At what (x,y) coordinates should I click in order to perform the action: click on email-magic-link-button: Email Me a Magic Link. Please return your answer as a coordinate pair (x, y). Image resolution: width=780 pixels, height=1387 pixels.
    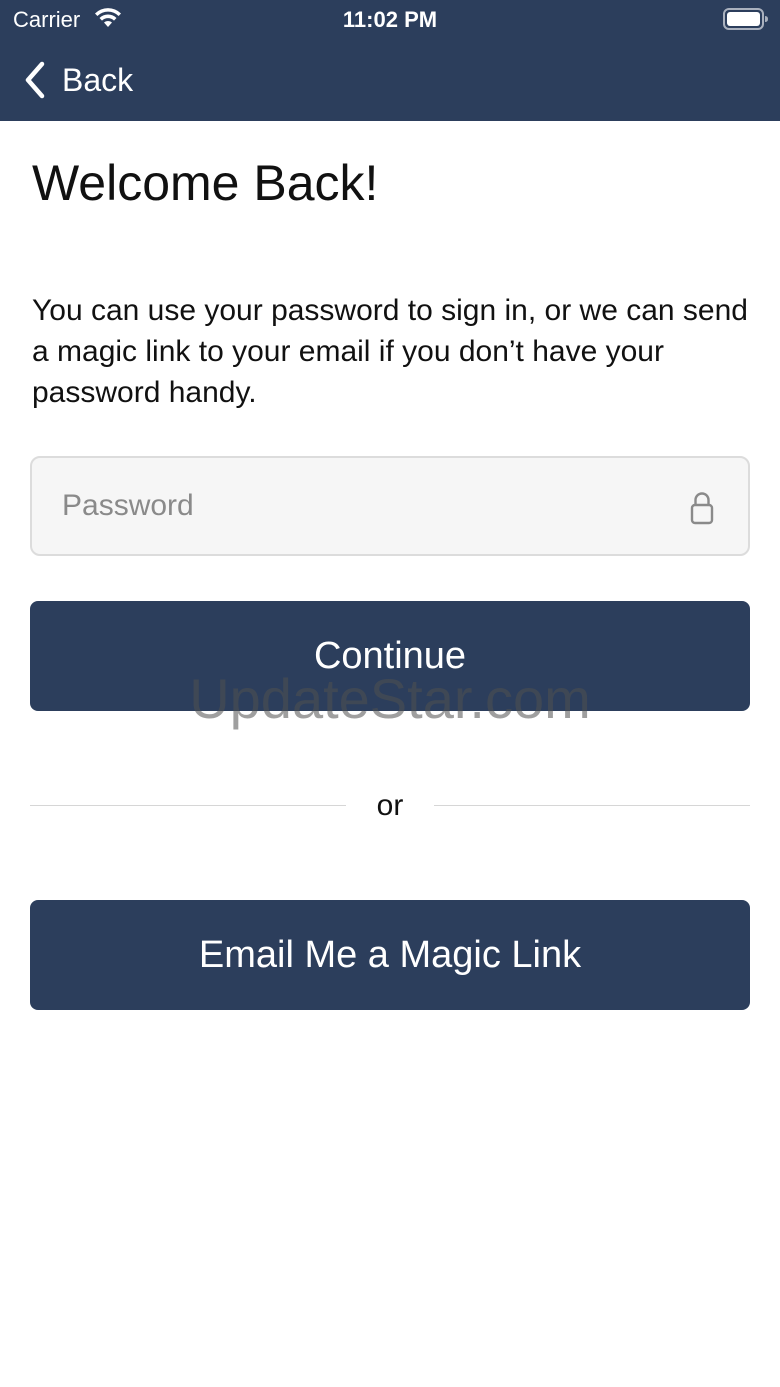
    Looking at the image, I should click on (390, 955).